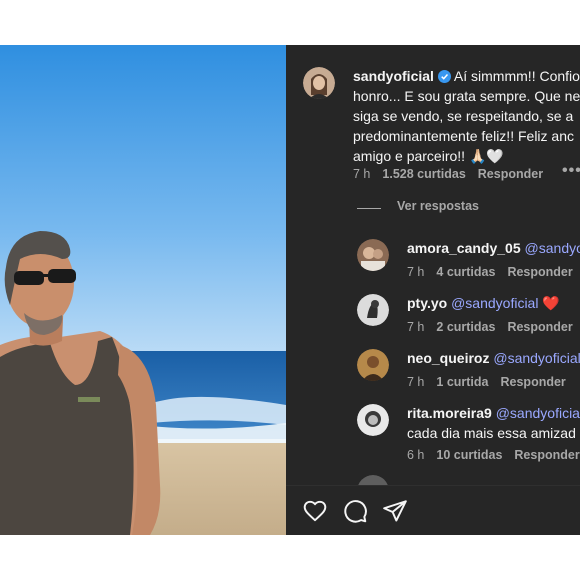  I want to click on reply-meta: 6 h 10 curtidas Responder, so click(493, 455).